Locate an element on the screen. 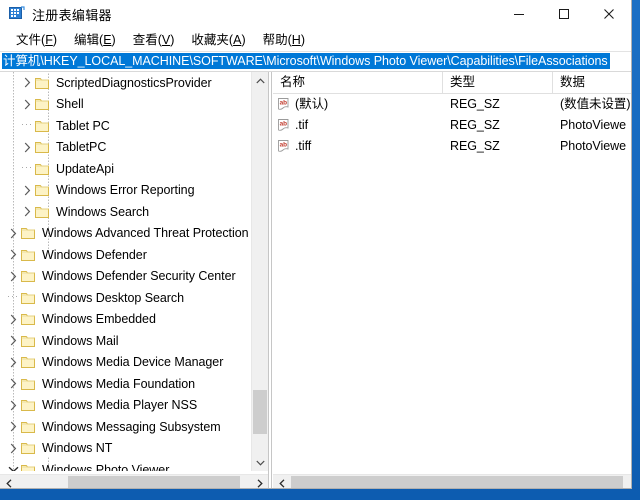 The width and height of the screenshot is (640, 500). values-scroll-left-arrow is located at coordinates (281, 481).